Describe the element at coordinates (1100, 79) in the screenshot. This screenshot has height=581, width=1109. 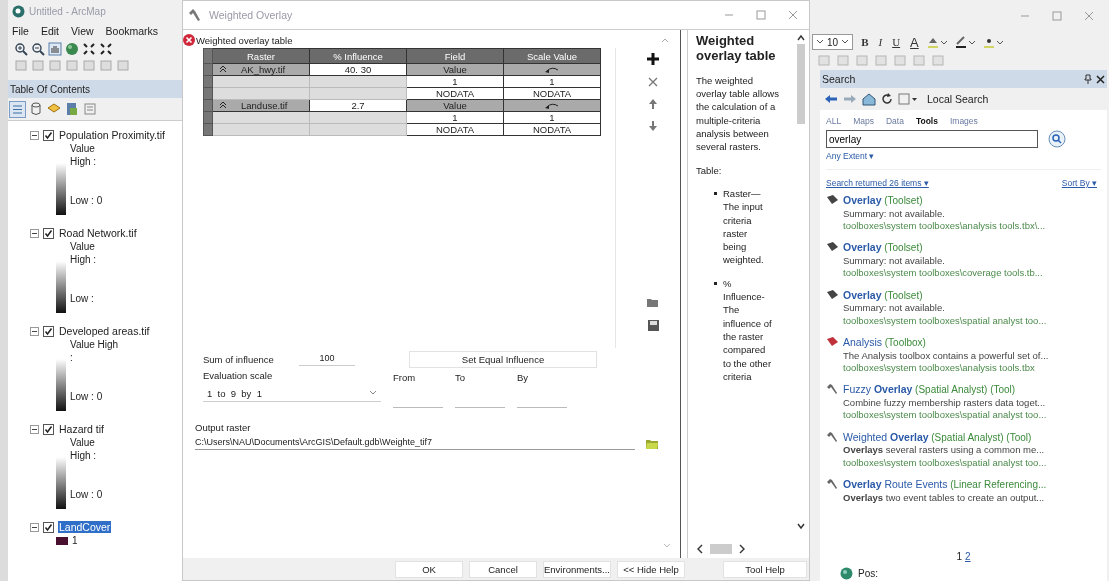
I see `close-icon` at that location.